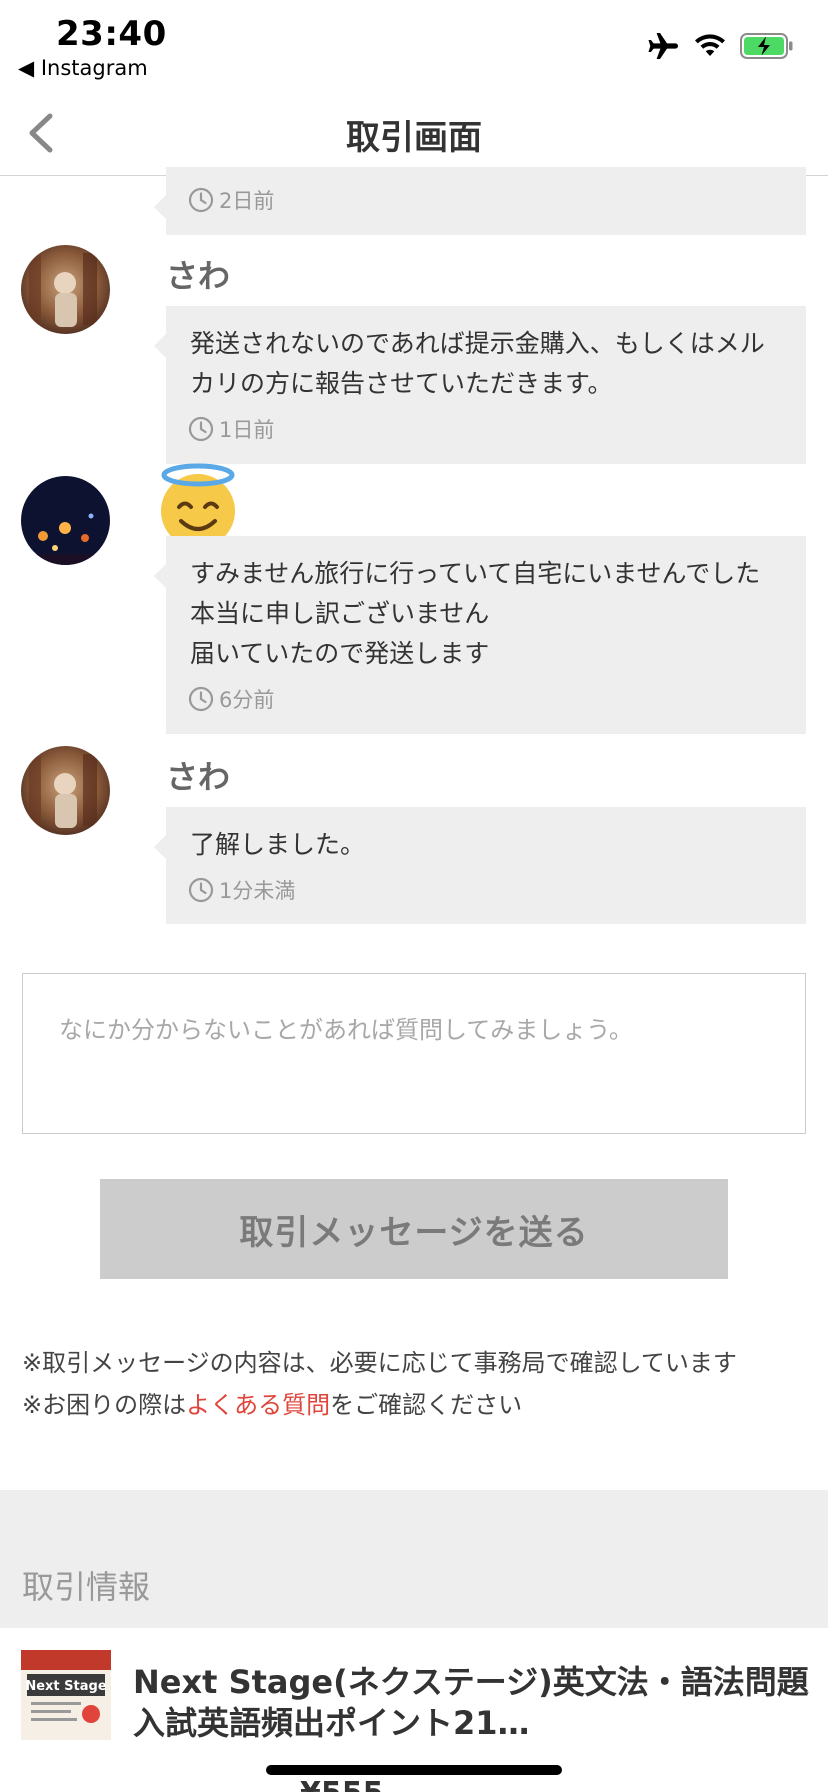 Image resolution: width=828 pixels, height=1792 pixels. I want to click on transaction-info-header: 取引情報, so click(414, 1559).